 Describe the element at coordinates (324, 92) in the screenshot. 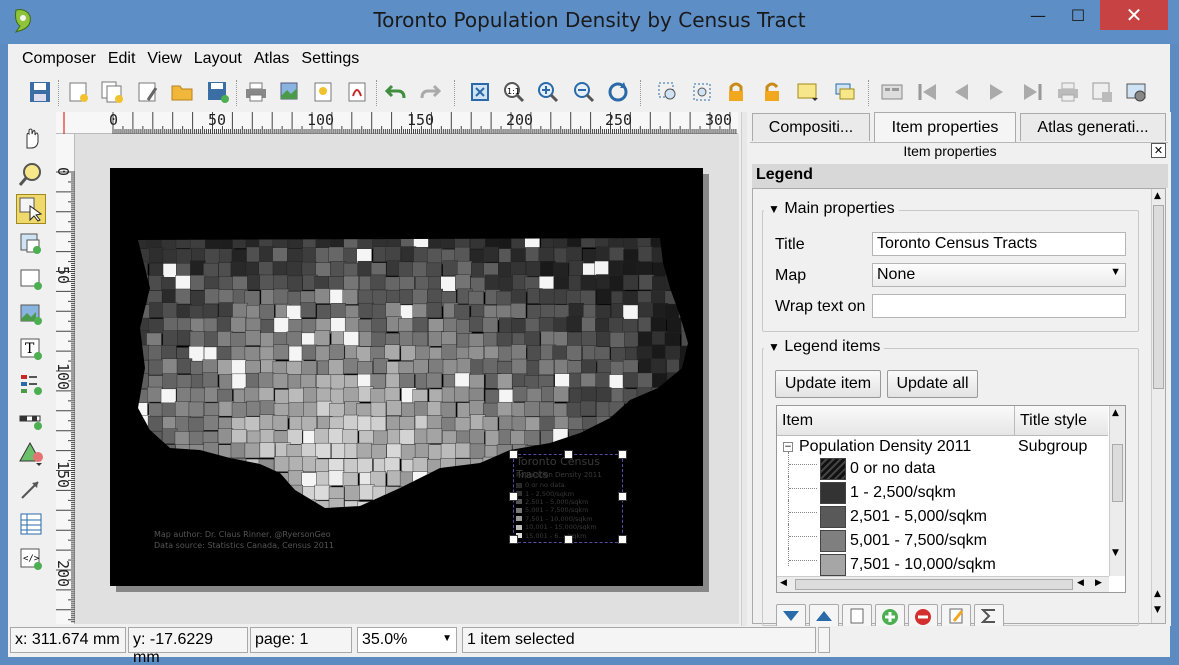

I see `export-svg-icon` at that location.